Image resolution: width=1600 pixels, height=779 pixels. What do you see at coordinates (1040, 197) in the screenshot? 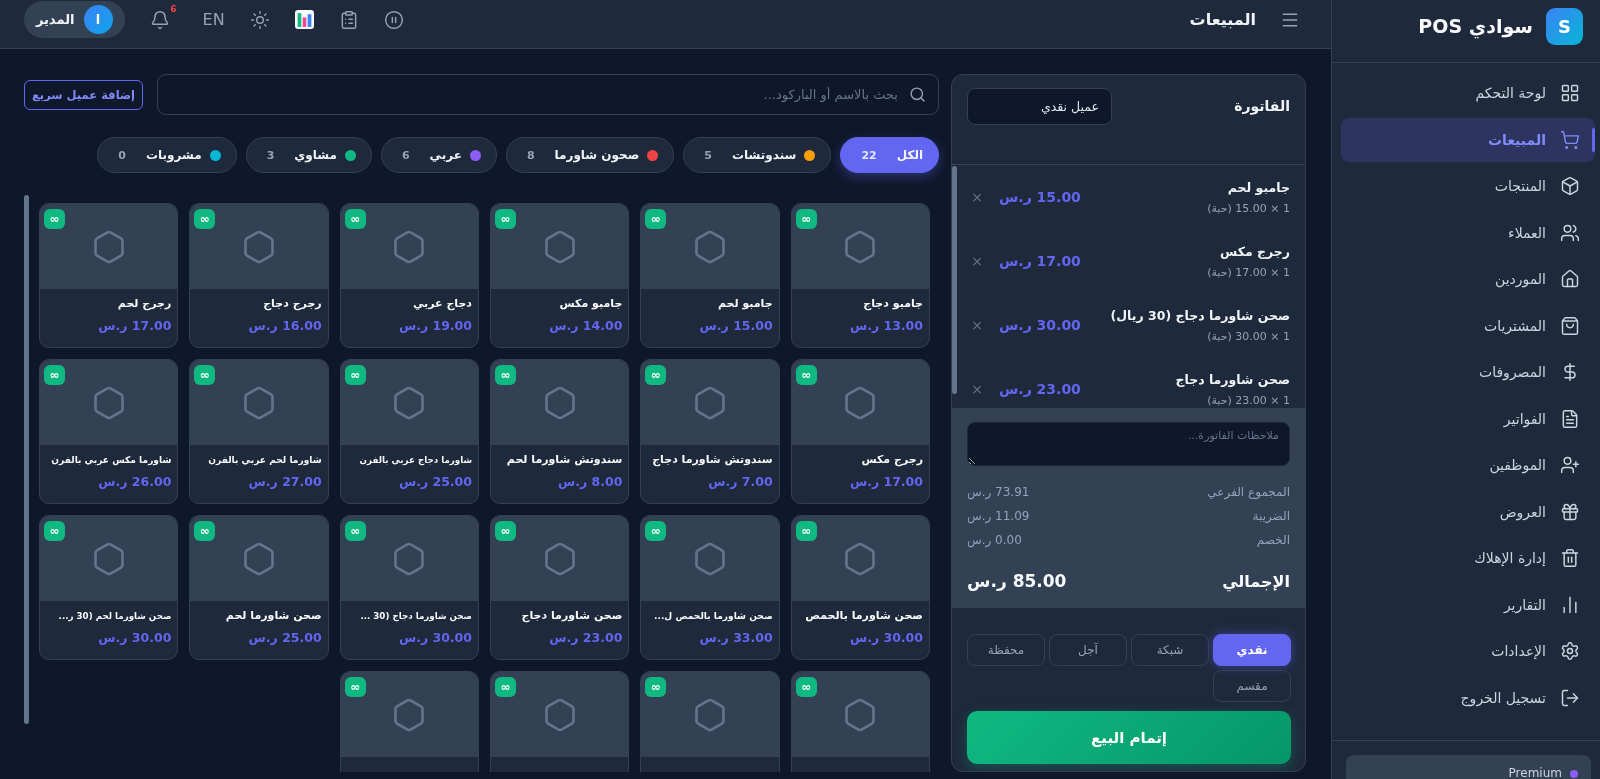
I see `item-price: 15.00 ر.س` at bounding box center [1040, 197].